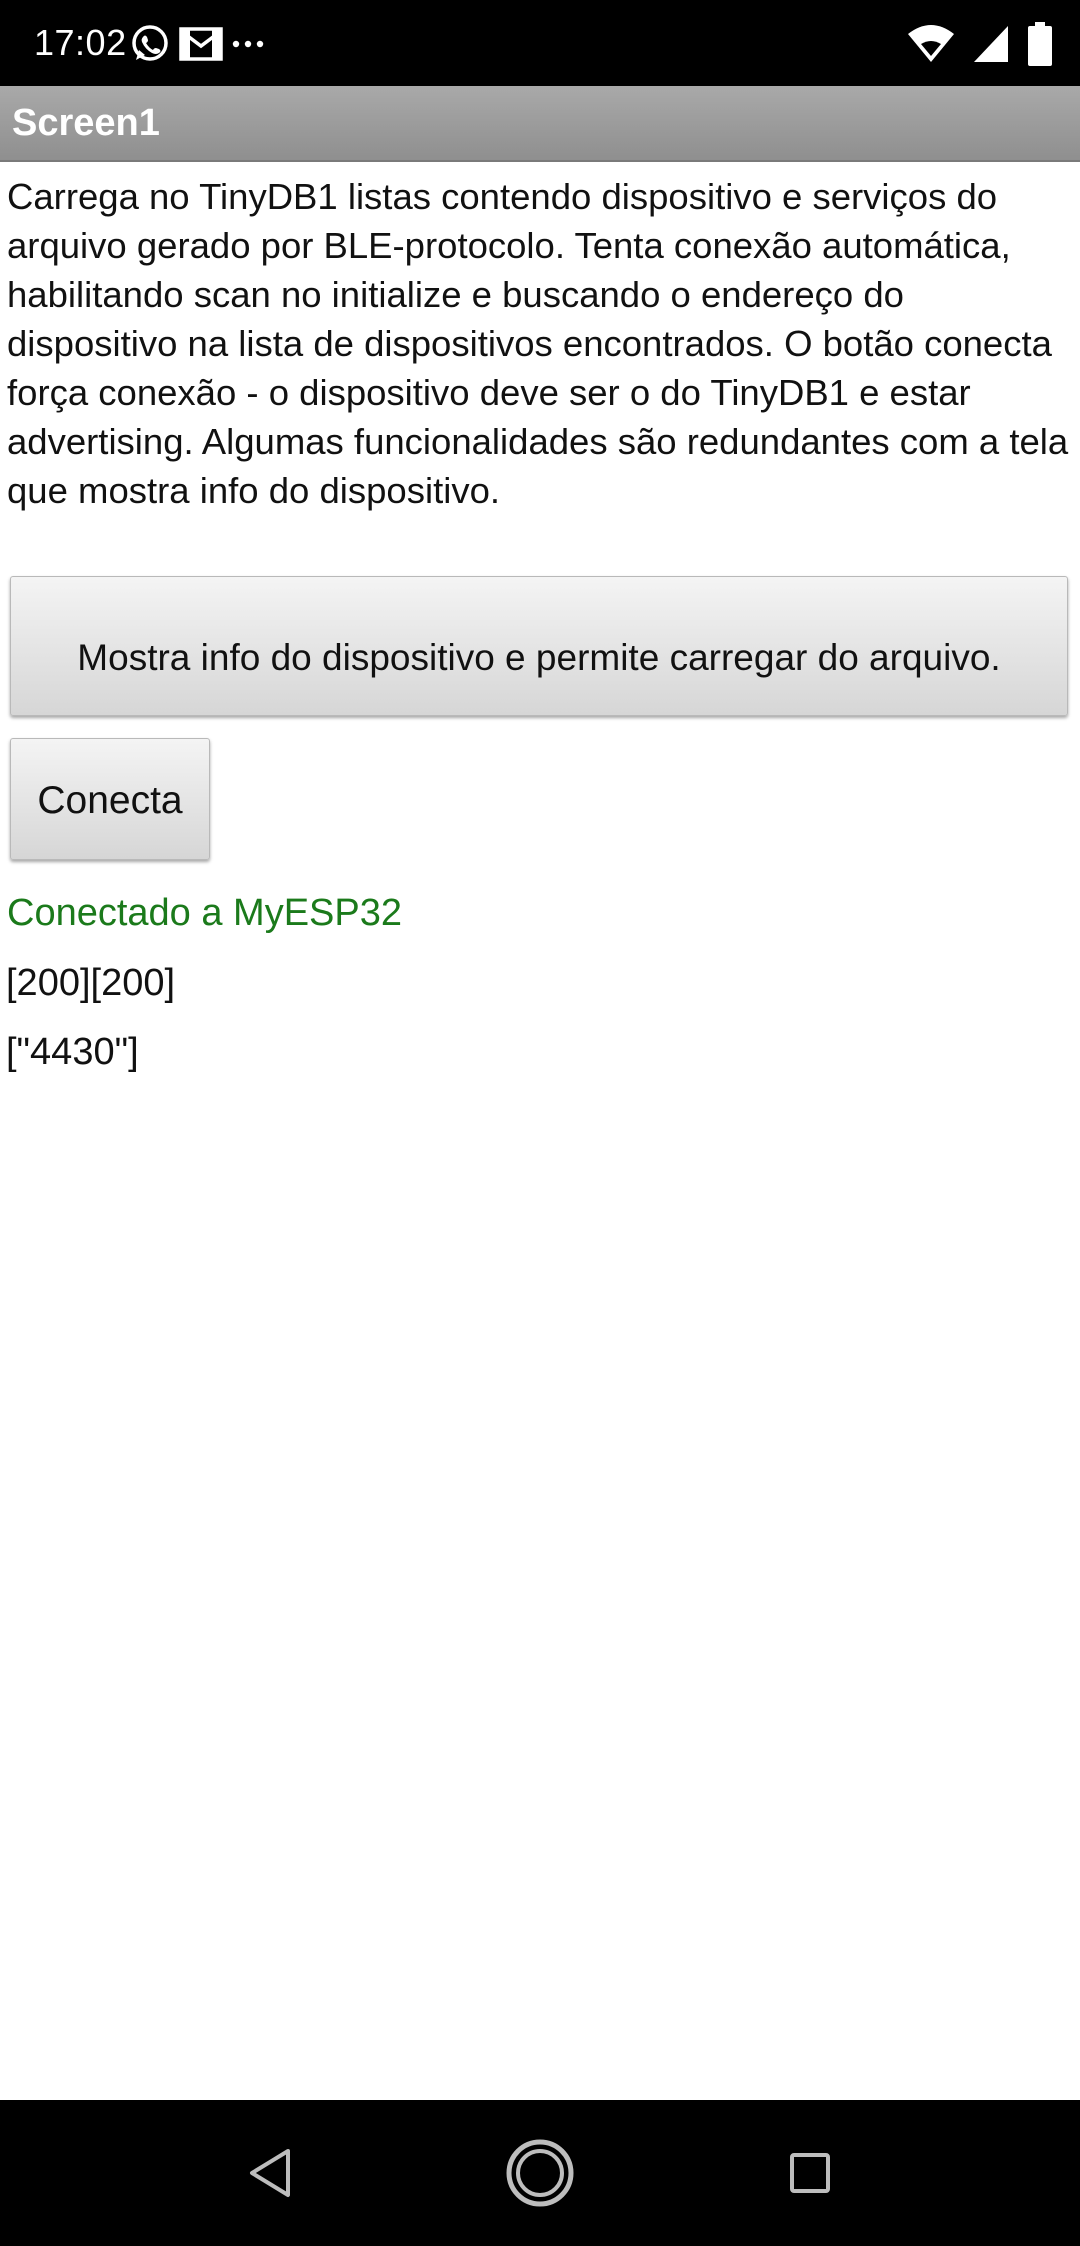 This screenshot has height=2246, width=1080. I want to click on gmail-icon, so click(201, 44).